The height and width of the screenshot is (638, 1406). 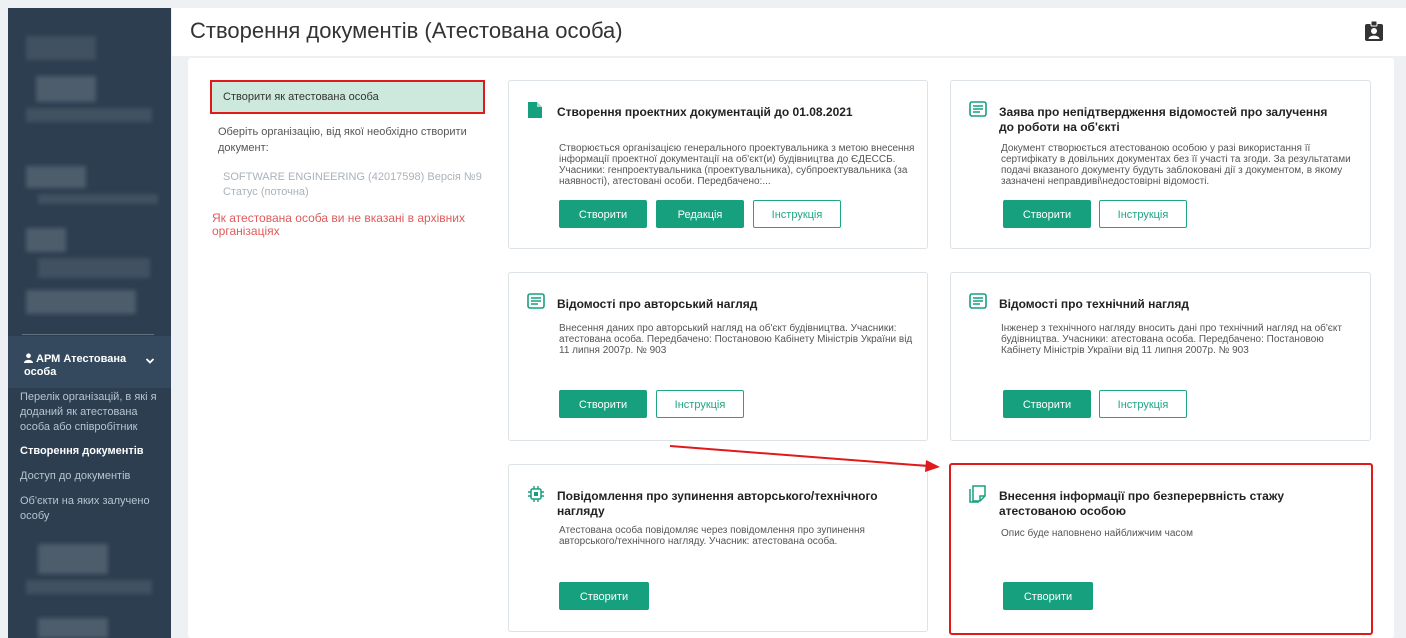 I want to click on card-title: Відомості про авторський нагляд, so click(x=657, y=304).